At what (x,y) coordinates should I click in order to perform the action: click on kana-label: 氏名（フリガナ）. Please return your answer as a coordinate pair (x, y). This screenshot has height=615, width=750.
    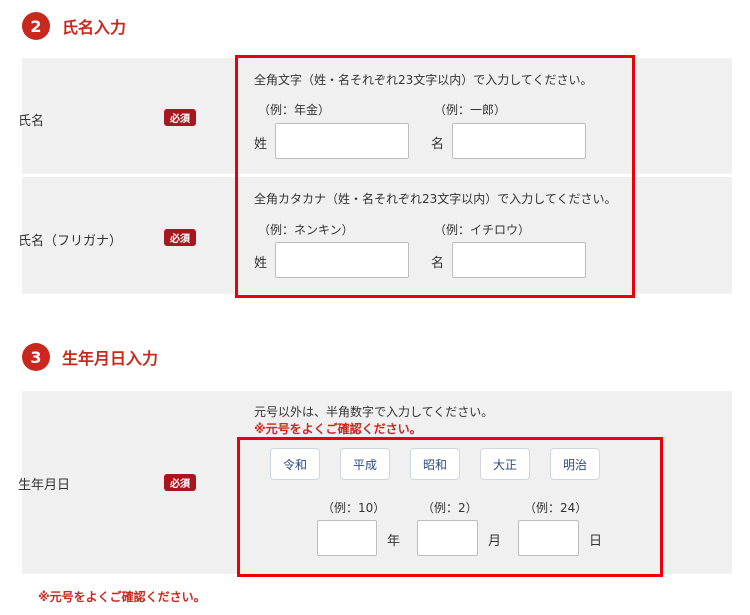
    Looking at the image, I should click on (70, 241).